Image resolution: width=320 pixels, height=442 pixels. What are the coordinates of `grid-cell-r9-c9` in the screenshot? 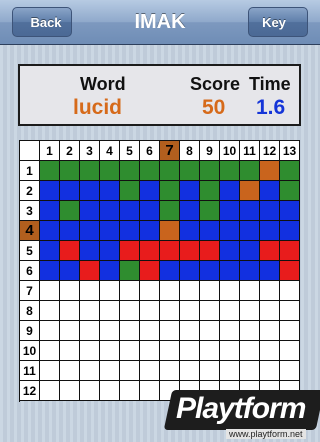 It's located at (210, 331).